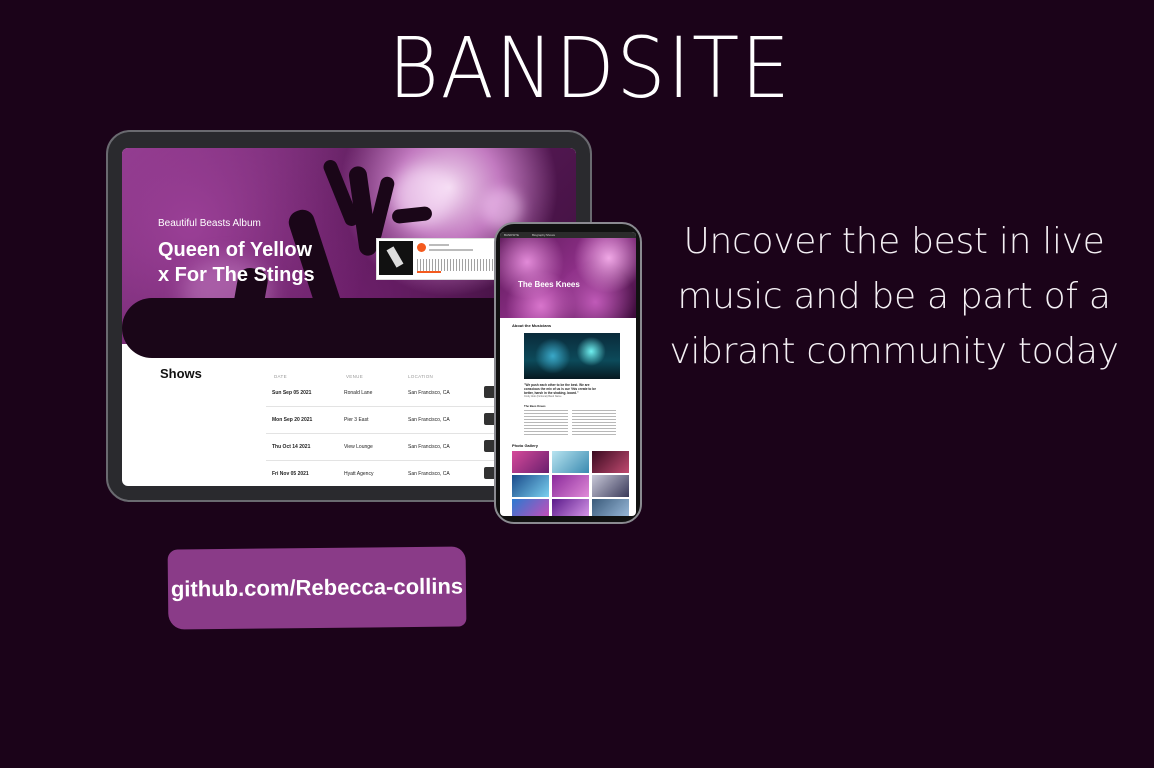 The height and width of the screenshot is (768, 1154). What do you see at coordinates (511, 235) in the screenshot?
I see `phone-nav-logo: BANDSITE` at bounding box center [511, 235].